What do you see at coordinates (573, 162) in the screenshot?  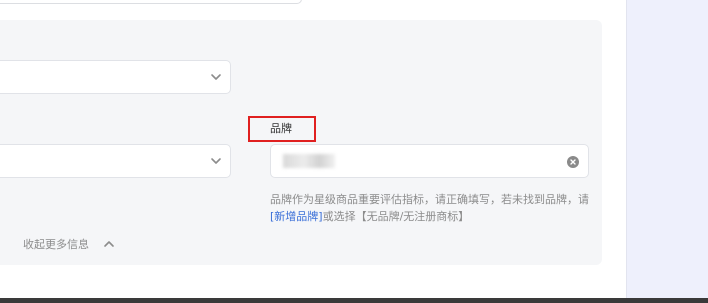 I see `clear-icon` at bounding box center [573, 162].